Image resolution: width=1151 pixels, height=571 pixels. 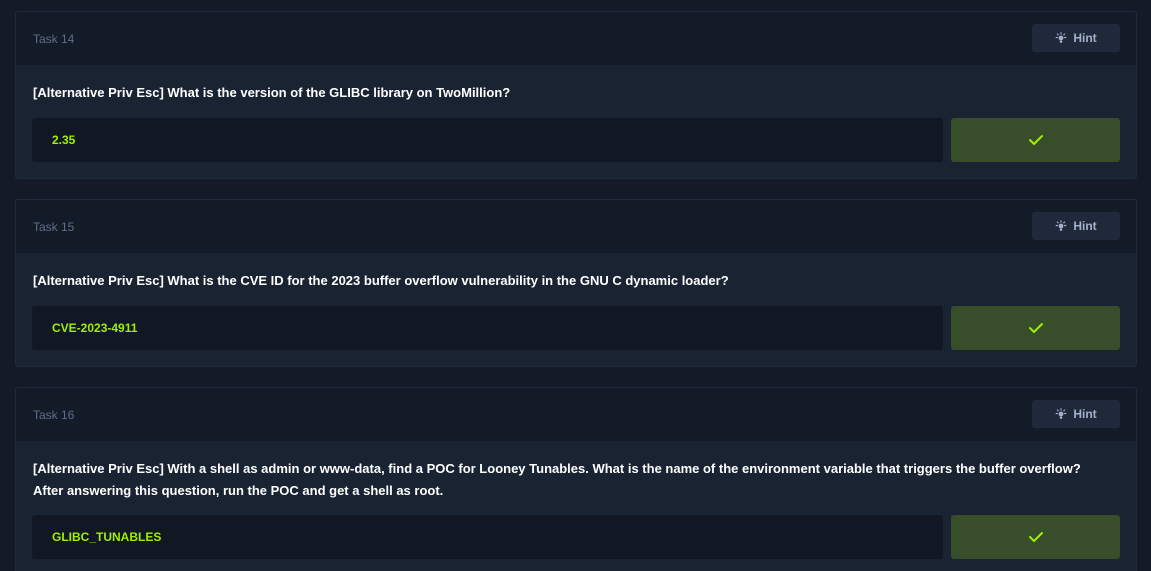 I want to click on task-label: Task 16, so click(x=54, y=415).